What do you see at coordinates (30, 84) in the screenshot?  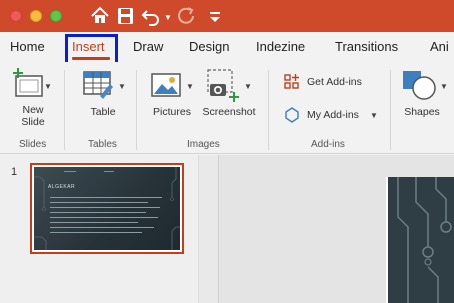 I see `new-slide-icon` at bounding box center [30, 84].